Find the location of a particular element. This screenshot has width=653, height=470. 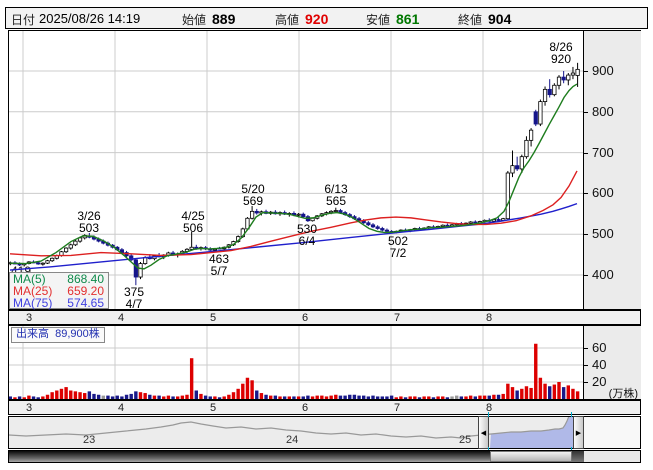

annotation: 6/13 565 is located at coordinates (336, 195).